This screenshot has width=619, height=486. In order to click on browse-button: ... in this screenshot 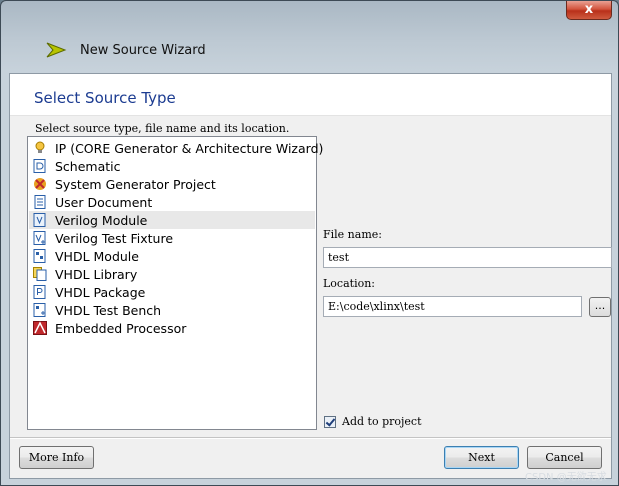, I will do `click(600, 307)`.